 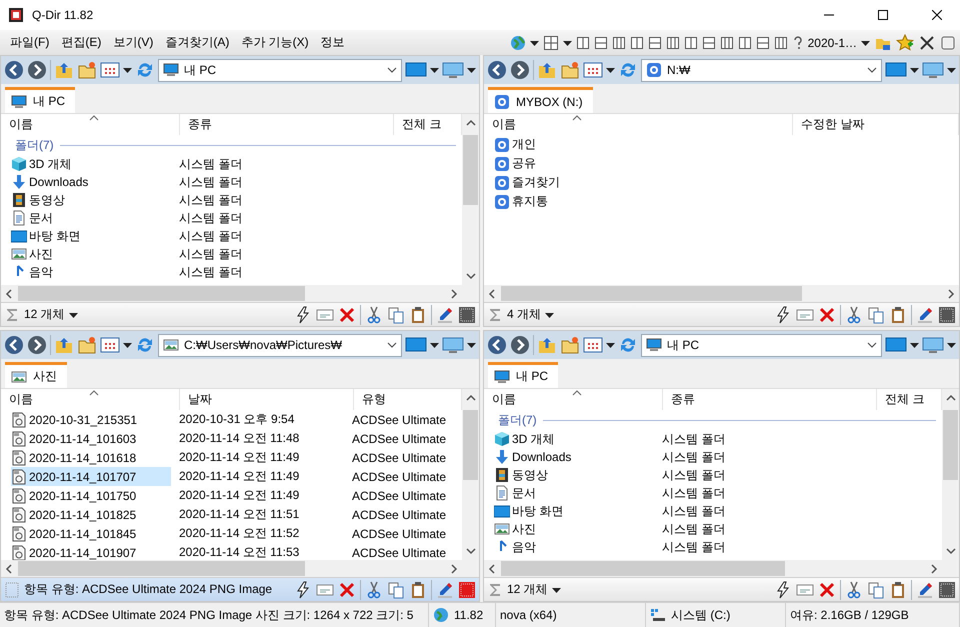 What do you see at coordinates (639, 182) in the screenshot?
I see `file-name: 즐겨찾기` at bounding box center [639, 182].